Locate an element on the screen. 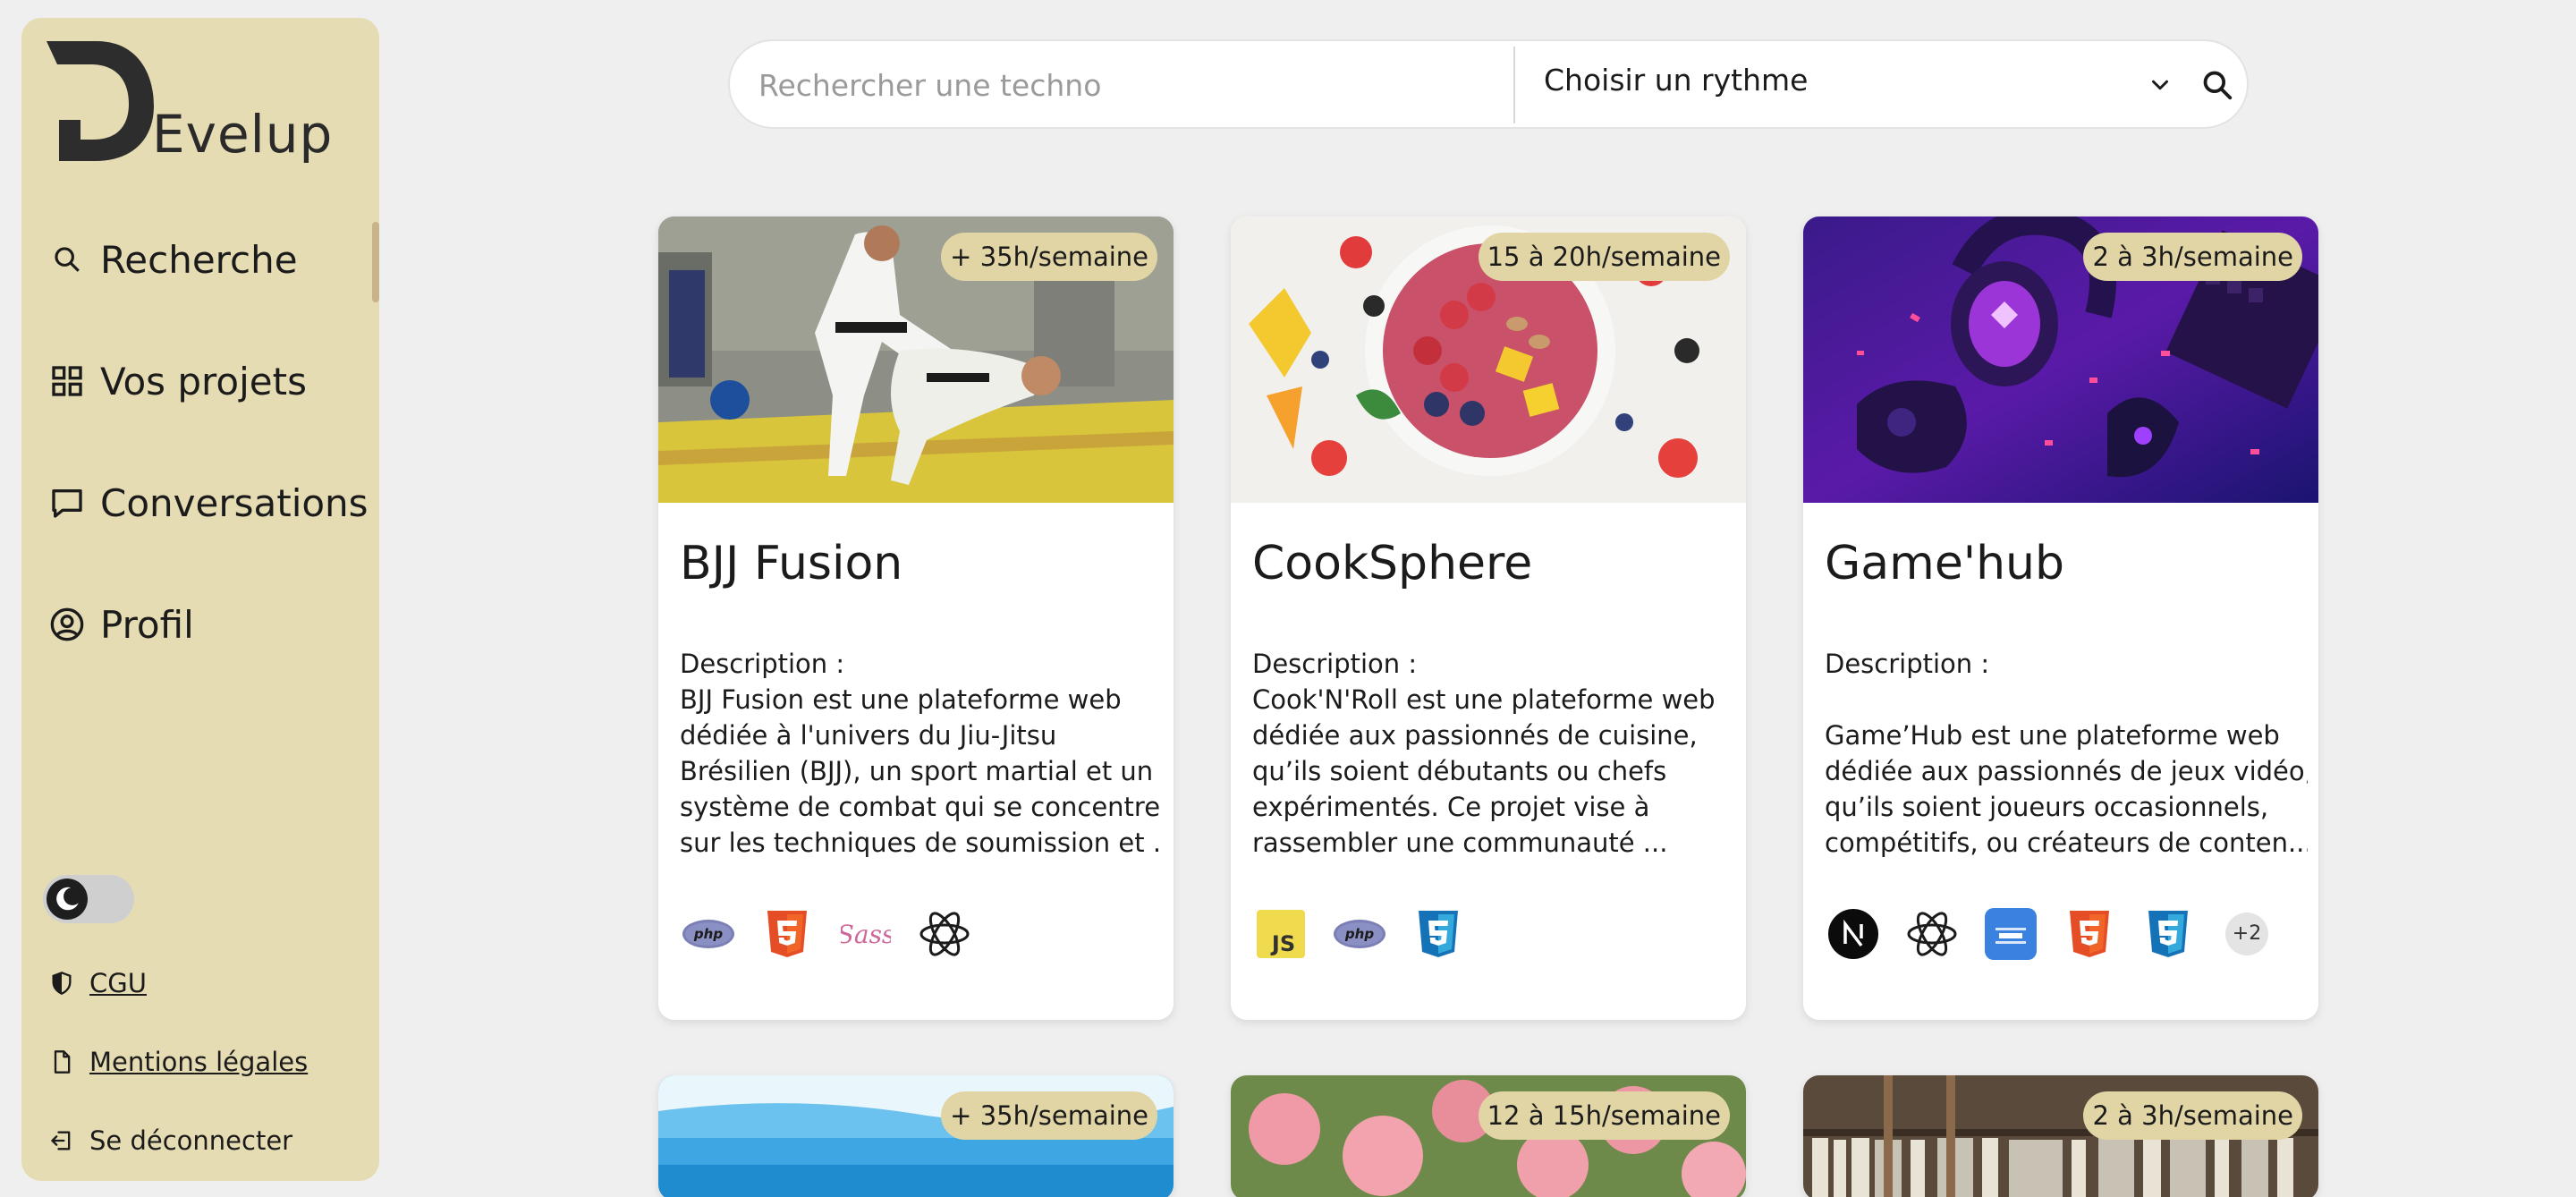  more-techs-badge: +2 is located at coordinates (2246, 934).